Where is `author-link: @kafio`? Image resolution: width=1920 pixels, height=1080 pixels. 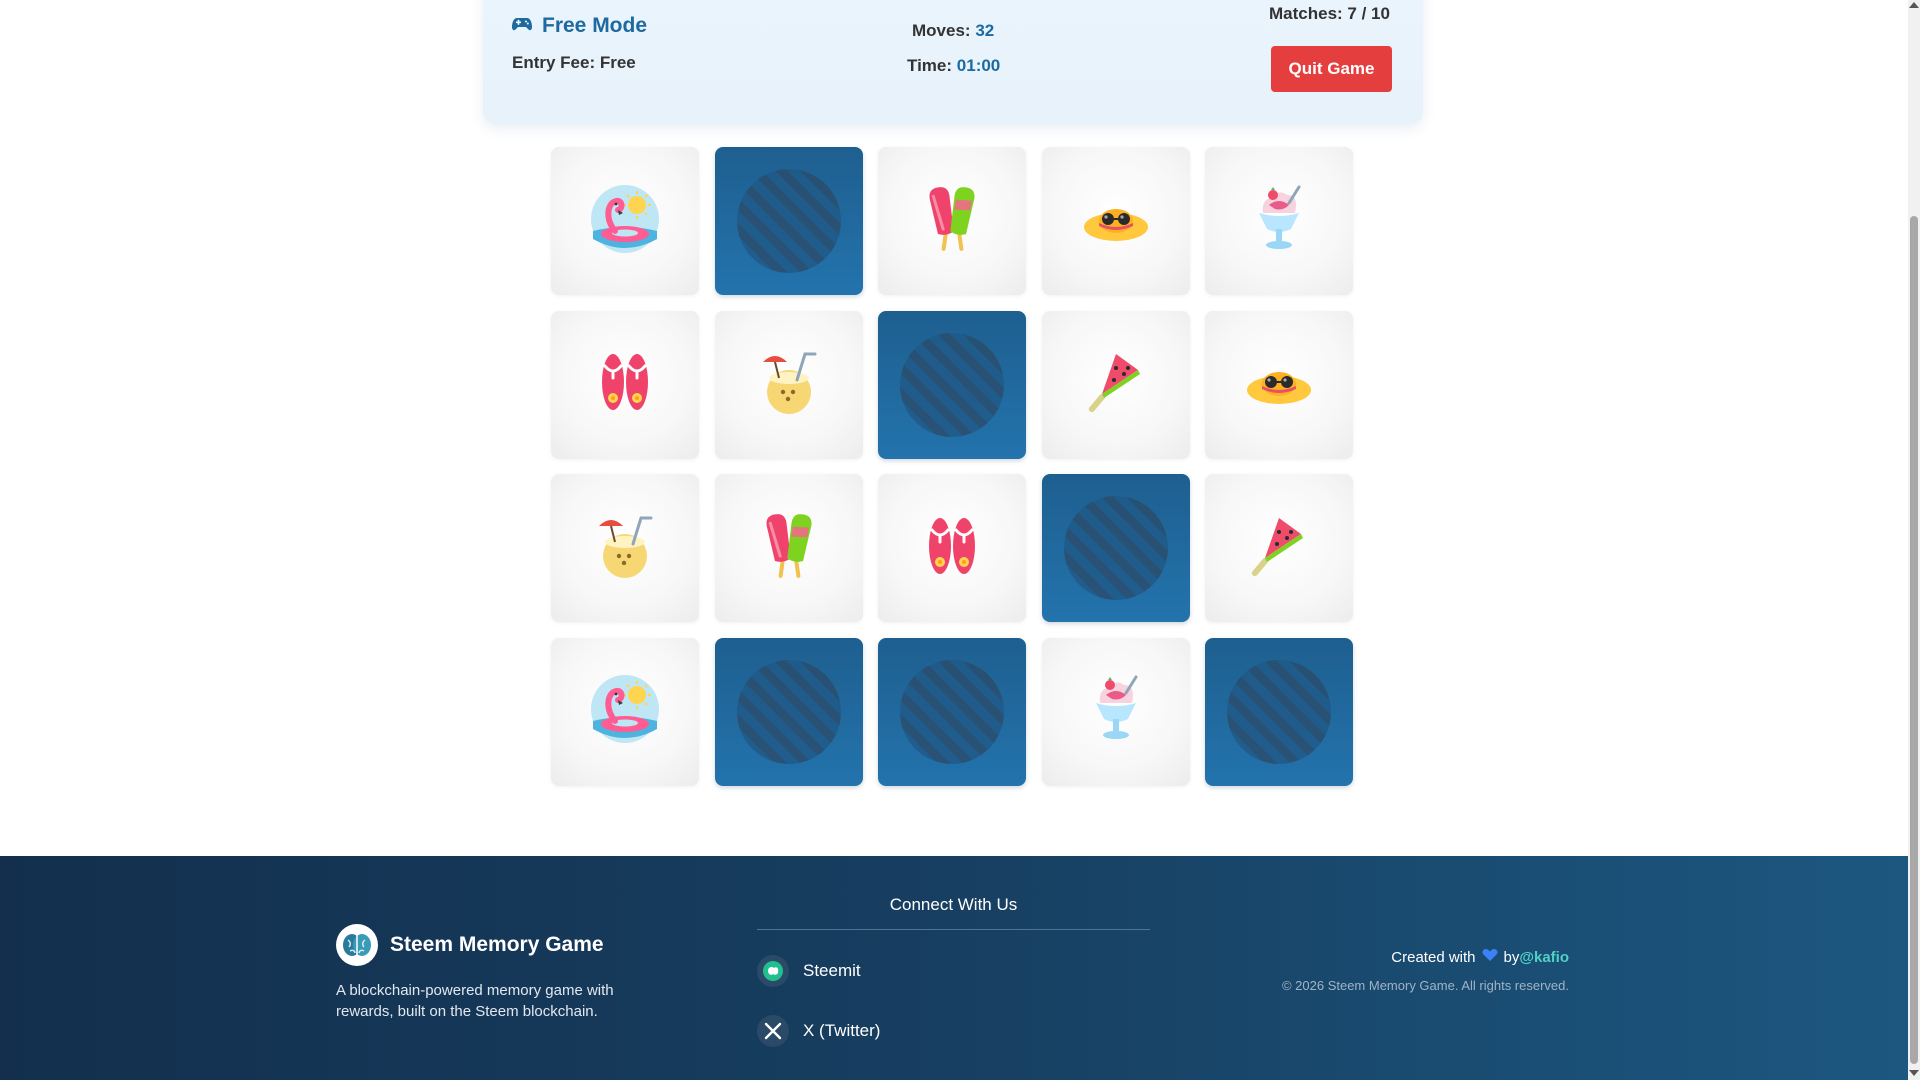
author-link: @kafio is located at coordinates (1544, 957).